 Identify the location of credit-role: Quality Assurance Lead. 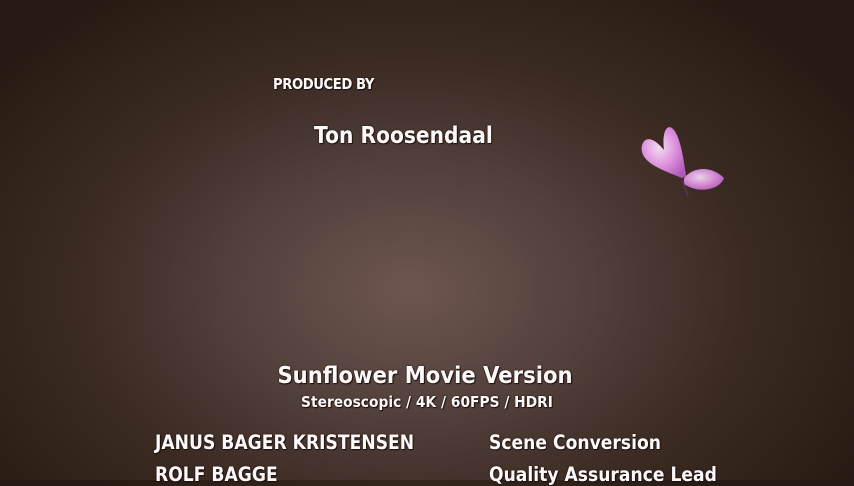
(603, 474).